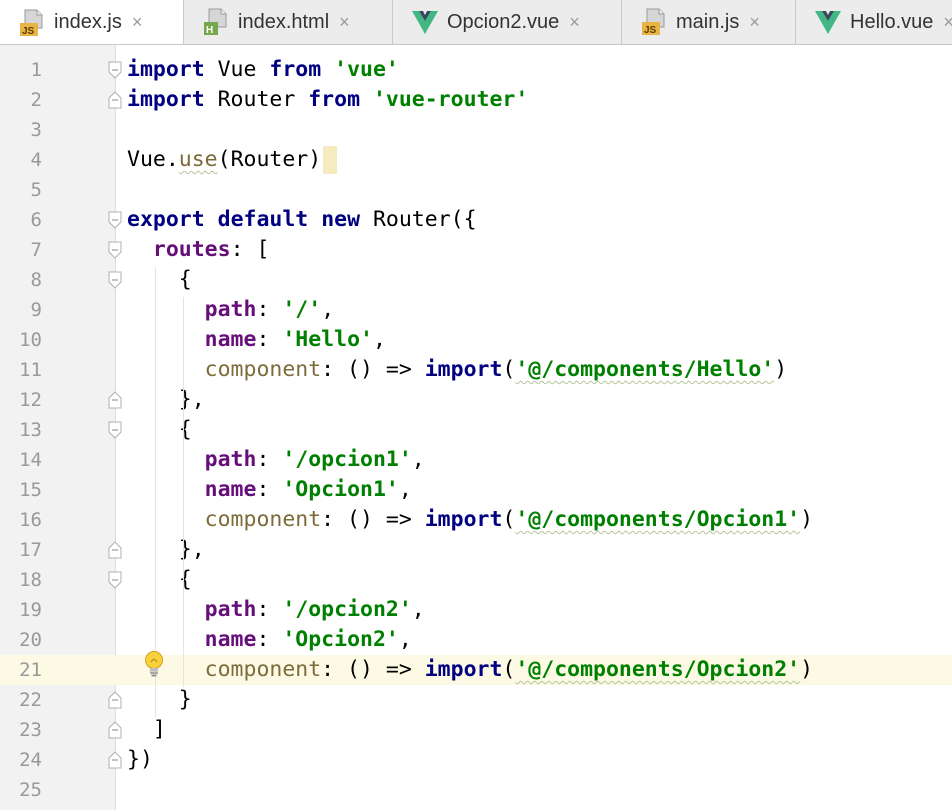 This screenshot has width=952, height=810. I want to click on code-text: Router, so click(256, 99).